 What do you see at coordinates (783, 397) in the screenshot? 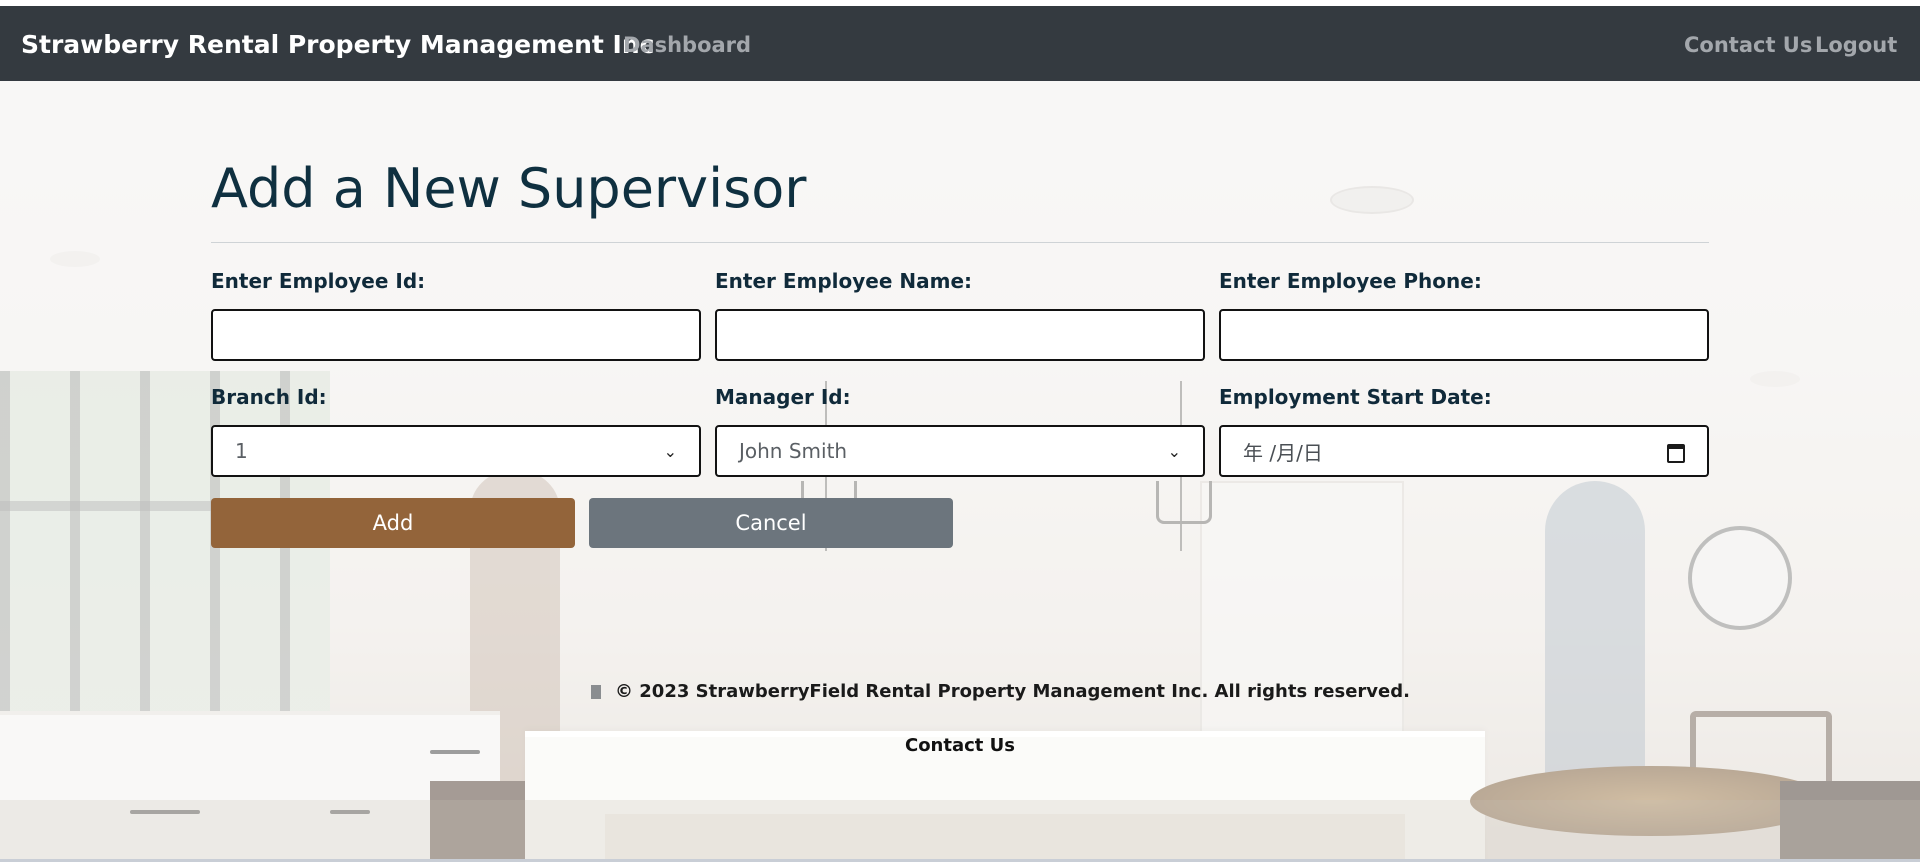
I see `manager-id-label: Manager Id:` at bounding box center [783, 397].